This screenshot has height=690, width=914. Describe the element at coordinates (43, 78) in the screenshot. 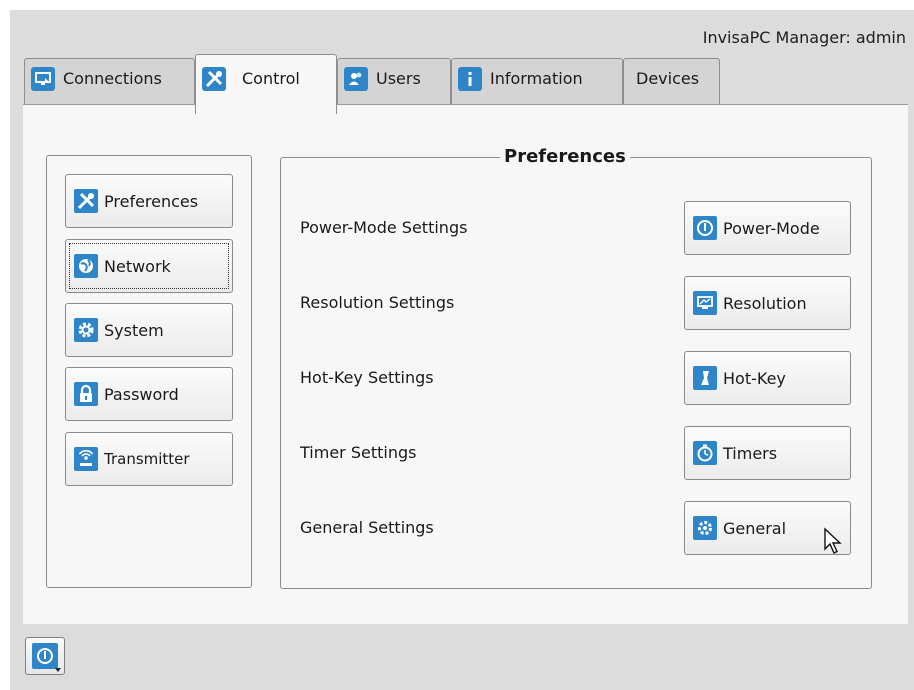

I see `monitor-icon` at that location.